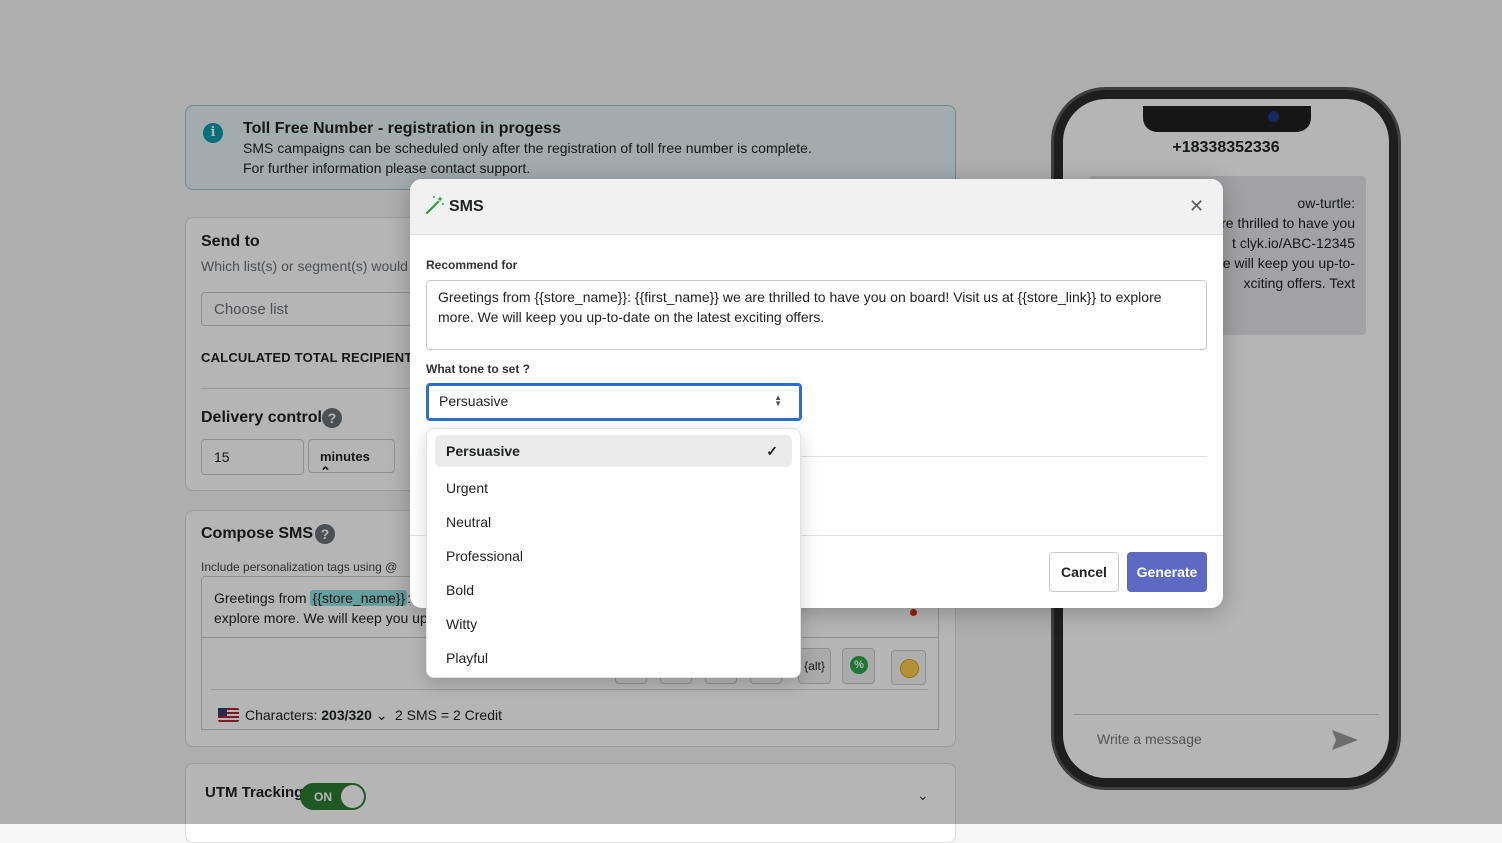 Image resolution: width=1502 pixels, height=843 pixels. What do you see at coordinates (613, 451) in the screenshot?
I see `tone-option-persuasive: Persuasive ✓` at bounding box center [613, 451].